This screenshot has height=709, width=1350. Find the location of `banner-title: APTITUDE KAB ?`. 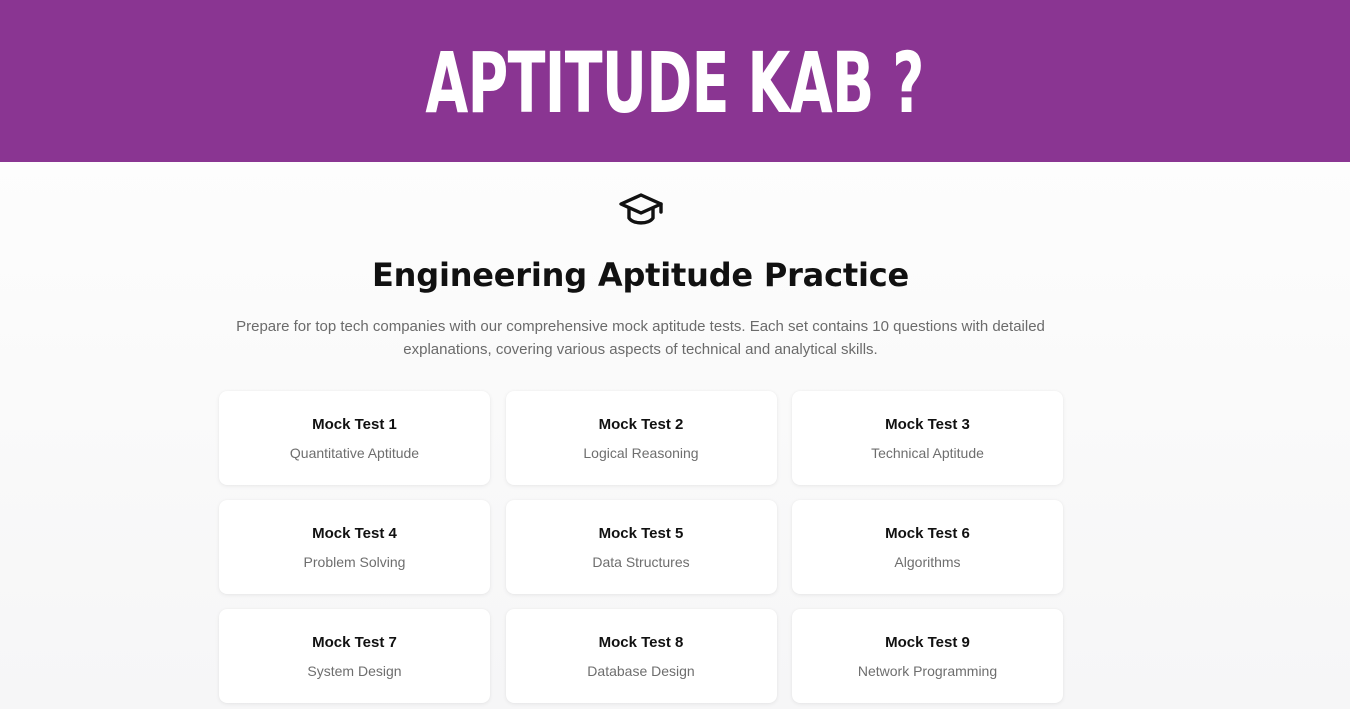

banner-title: APTITUDE KAB ? is located at coordinates (675, 83).